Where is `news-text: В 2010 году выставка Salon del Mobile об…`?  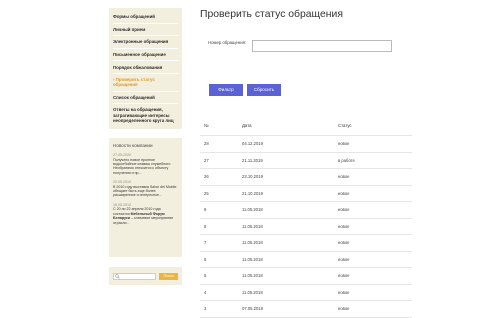
news-text: В 2010 году выставка Salon del Mobile об… is located at coordinates (145, 191).